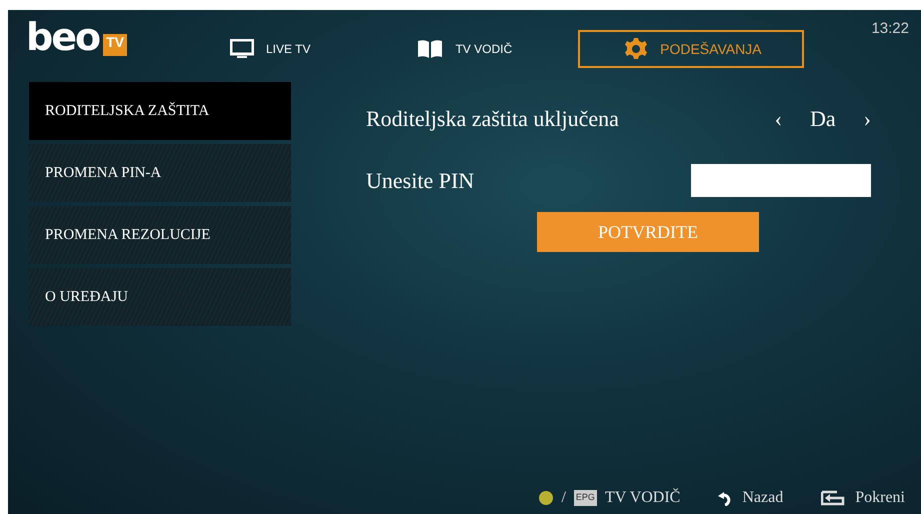 This screenshot has height=514, width=921. Describe the element at coordinates (464, 49) in the screenshot. I see `nav-tab: TV VODIČ` at that location.